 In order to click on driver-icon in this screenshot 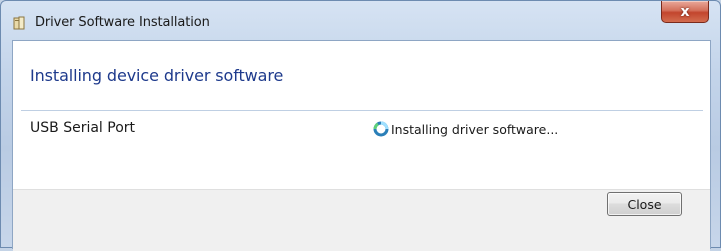, I will do `click(20, 23)`.